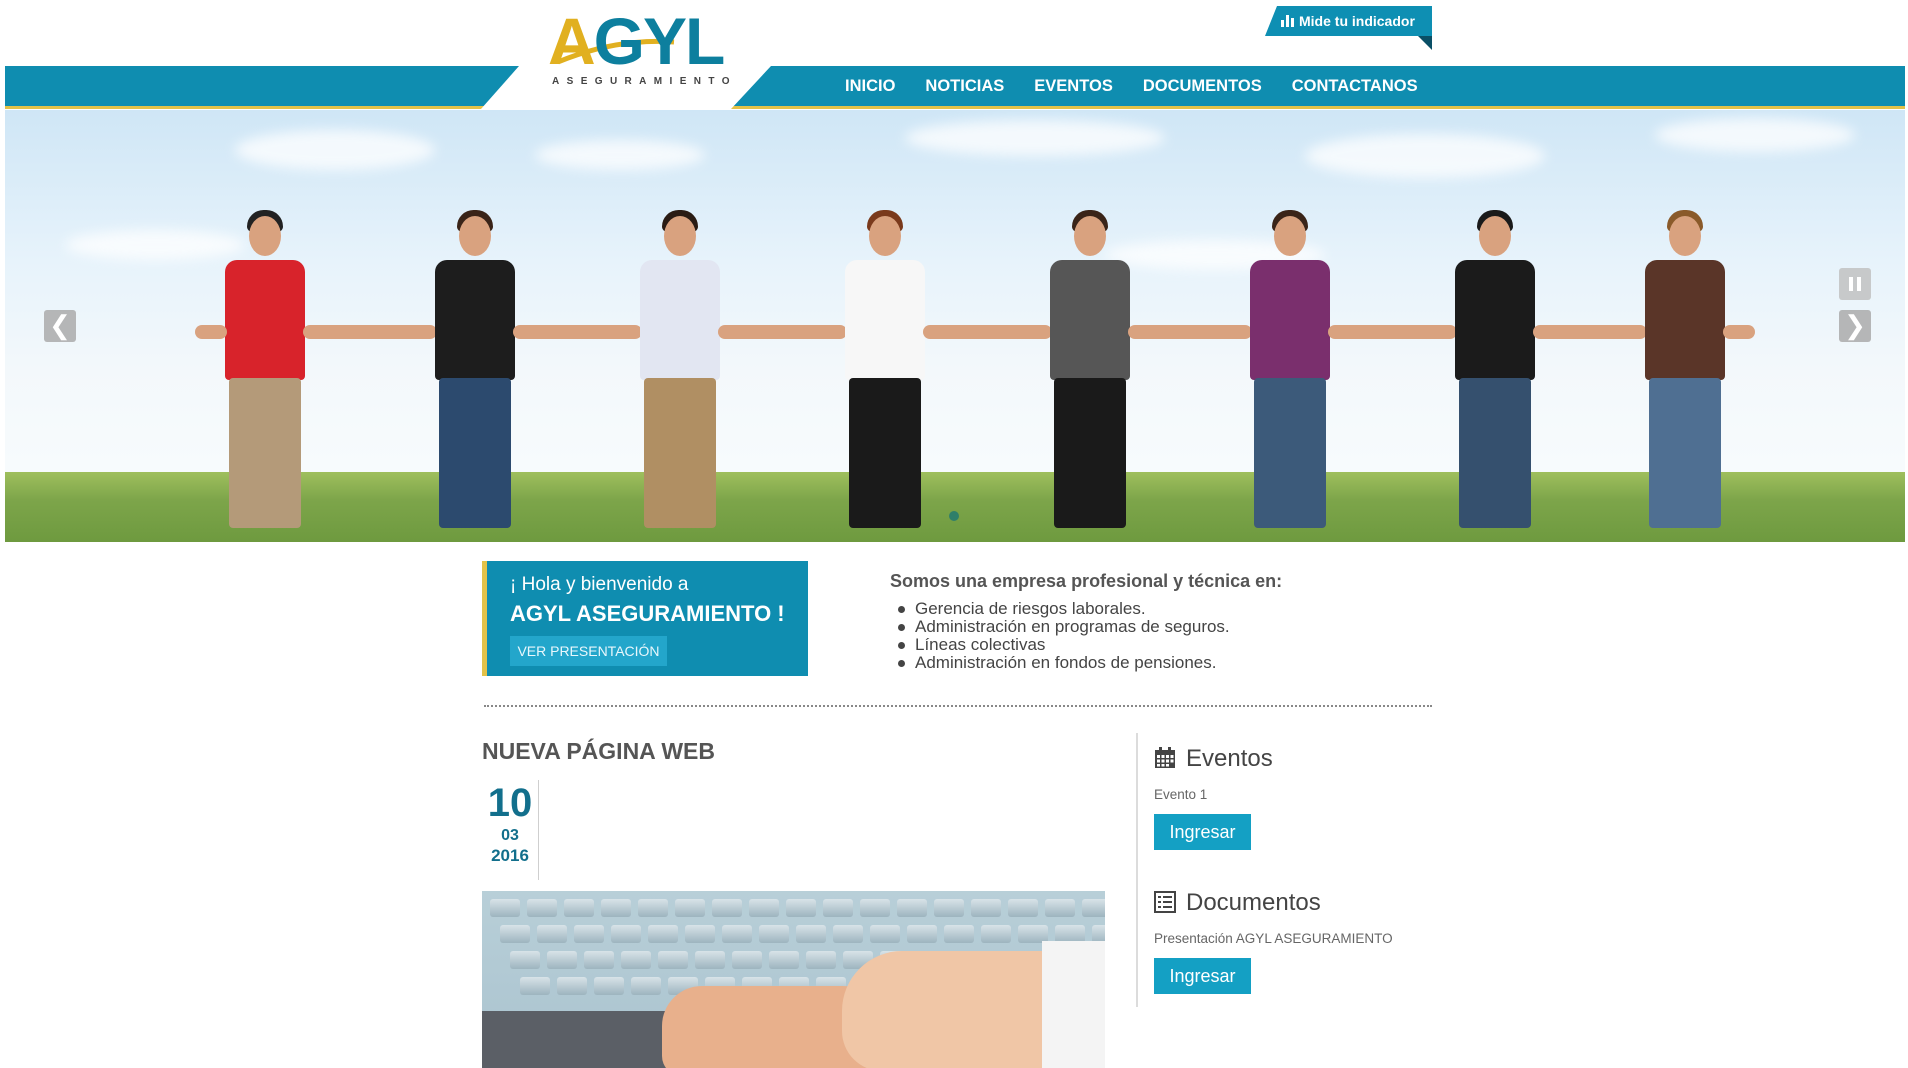 Image resolution: width=1908 pixels, height=1068 pixels. I want to click on documents-title: Documentos, so click(1253, 902).